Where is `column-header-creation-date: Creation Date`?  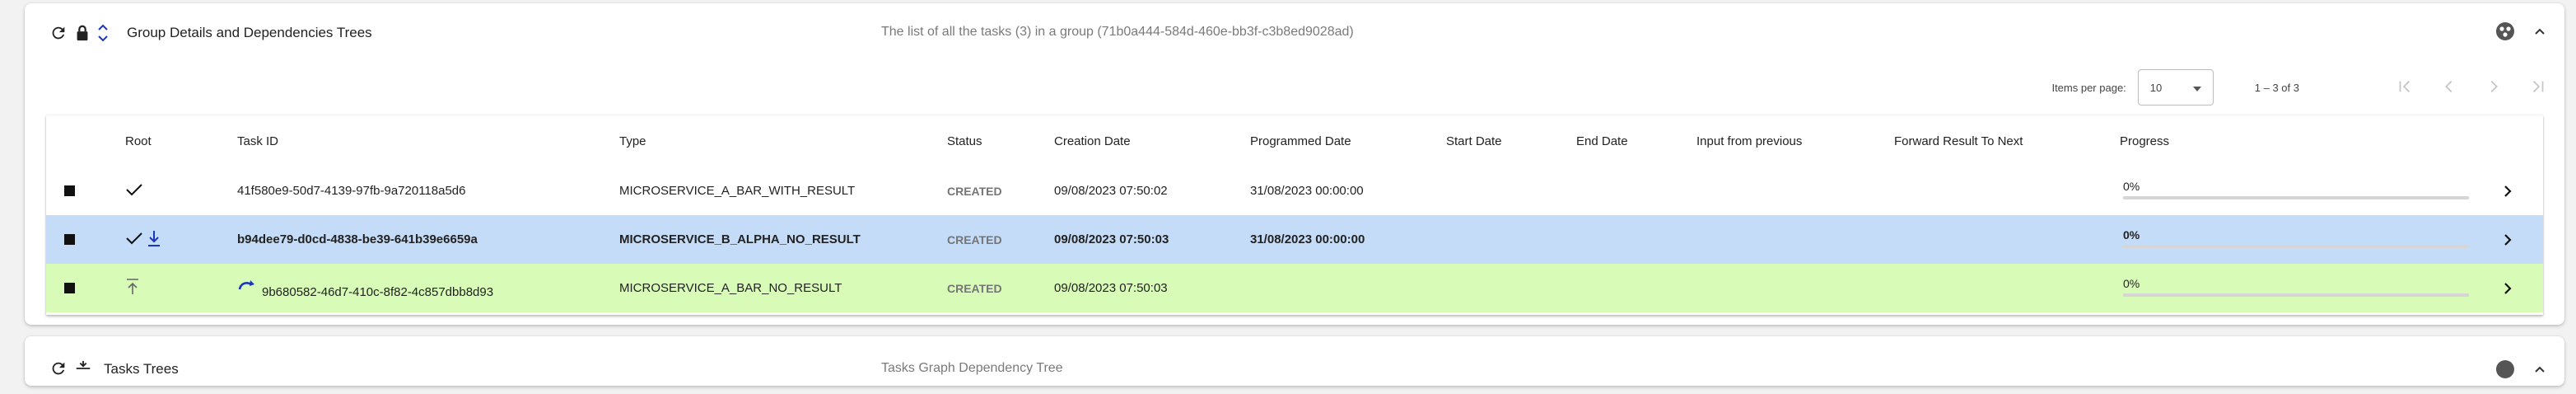 column-header-creation-date: Creation Date is located at coordinates (1092, 141).